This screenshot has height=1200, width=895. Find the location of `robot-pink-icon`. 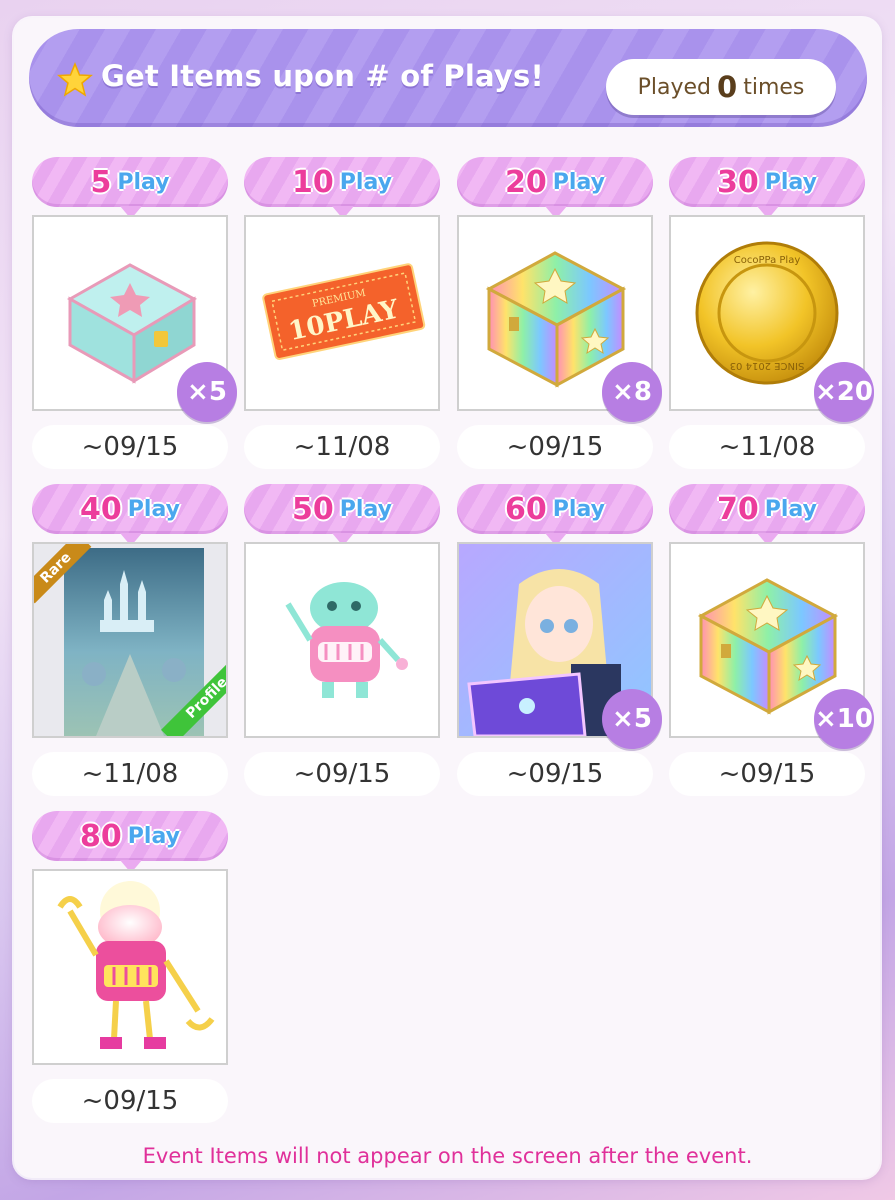

robot-pink-icon is located at coordinates (136, 965).